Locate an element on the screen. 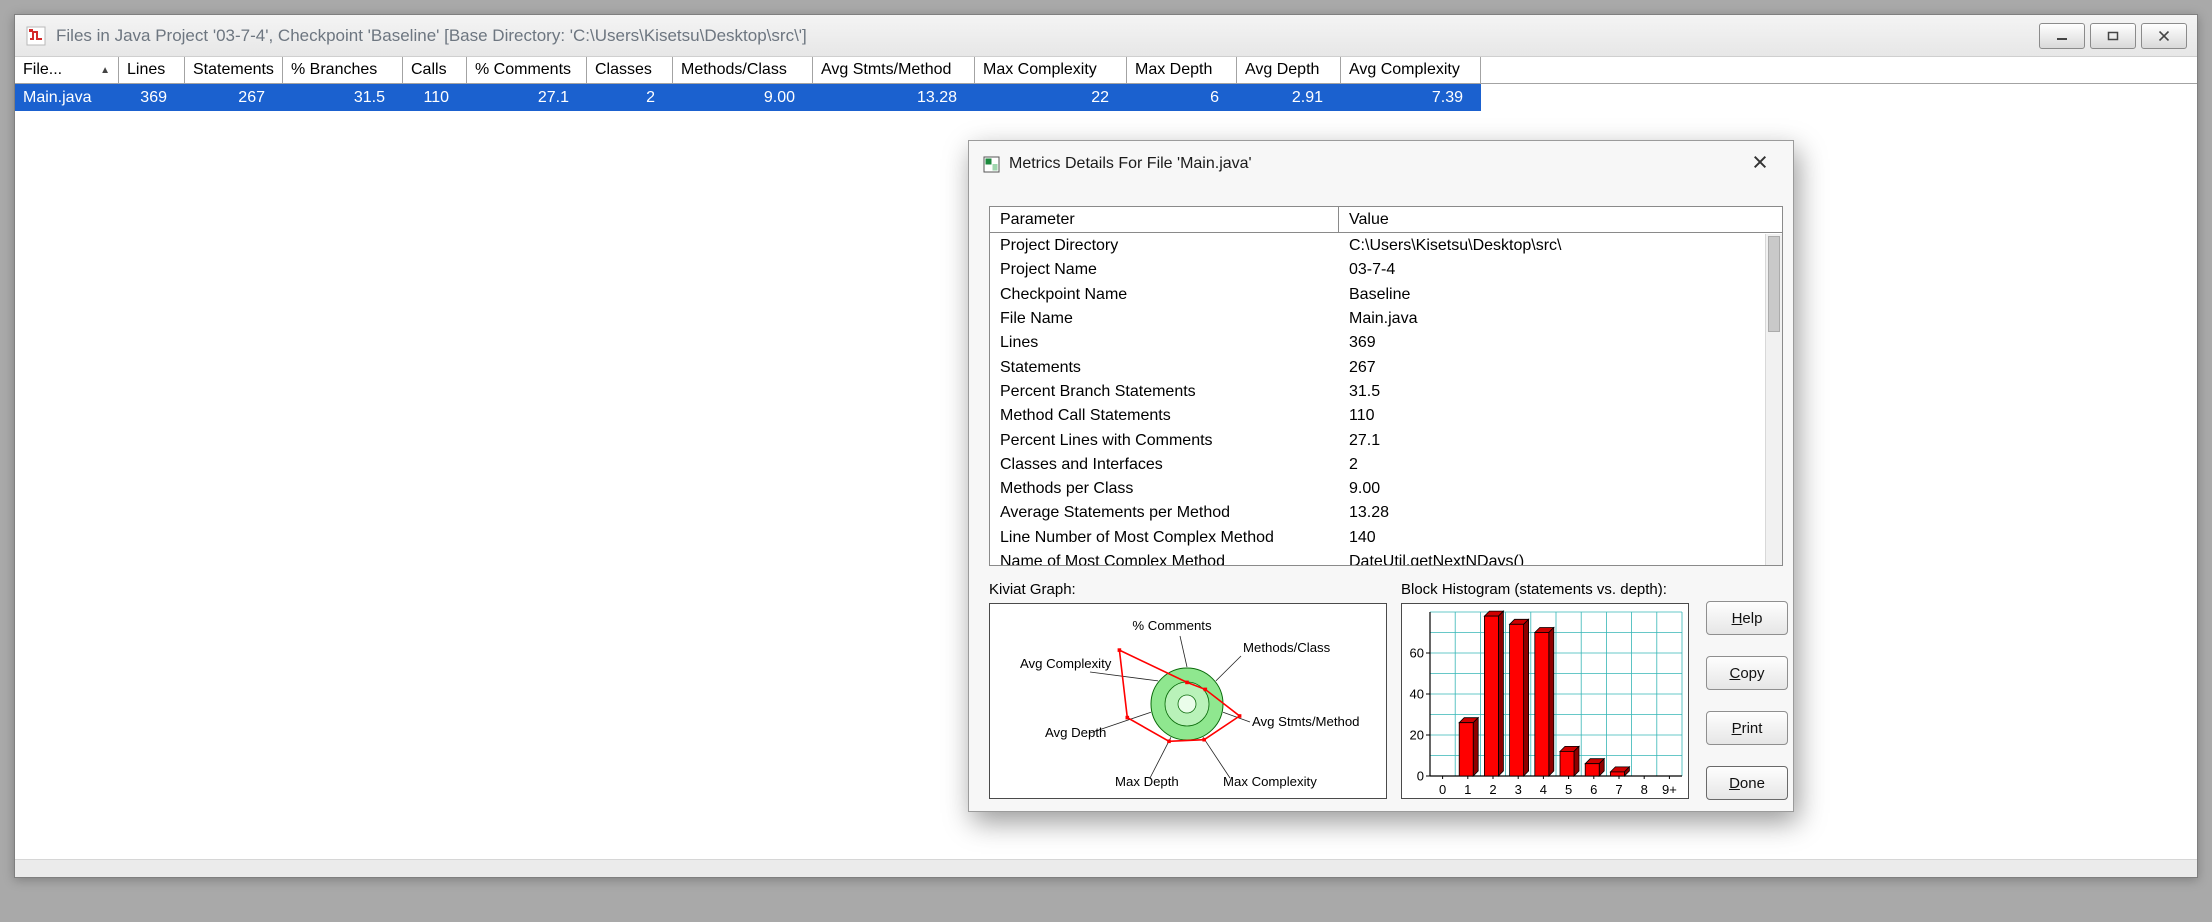 The height and width of the screenshot is (922, 2212). metric-row: Statements 267 is located at coordinates (1377, 367).